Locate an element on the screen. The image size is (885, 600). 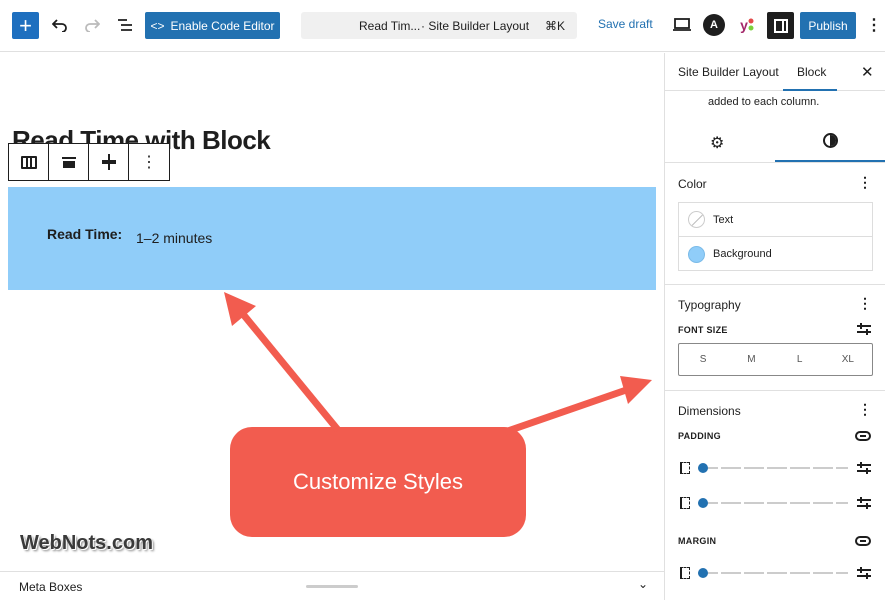
preview-button is located at coordinates (682, 25).